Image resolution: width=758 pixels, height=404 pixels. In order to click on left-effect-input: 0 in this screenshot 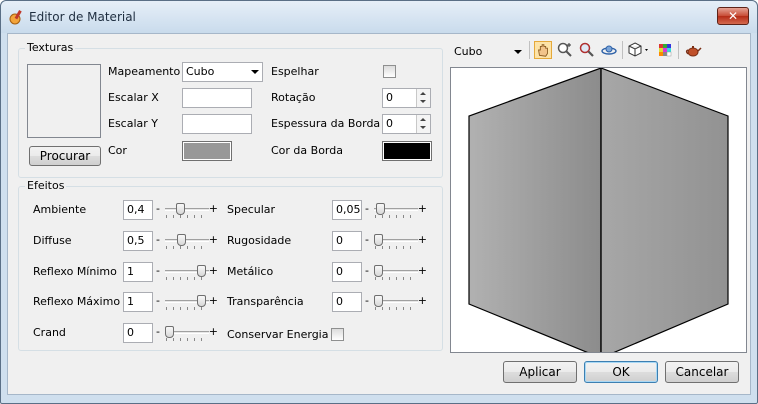, I will do `click(138, 333)`.